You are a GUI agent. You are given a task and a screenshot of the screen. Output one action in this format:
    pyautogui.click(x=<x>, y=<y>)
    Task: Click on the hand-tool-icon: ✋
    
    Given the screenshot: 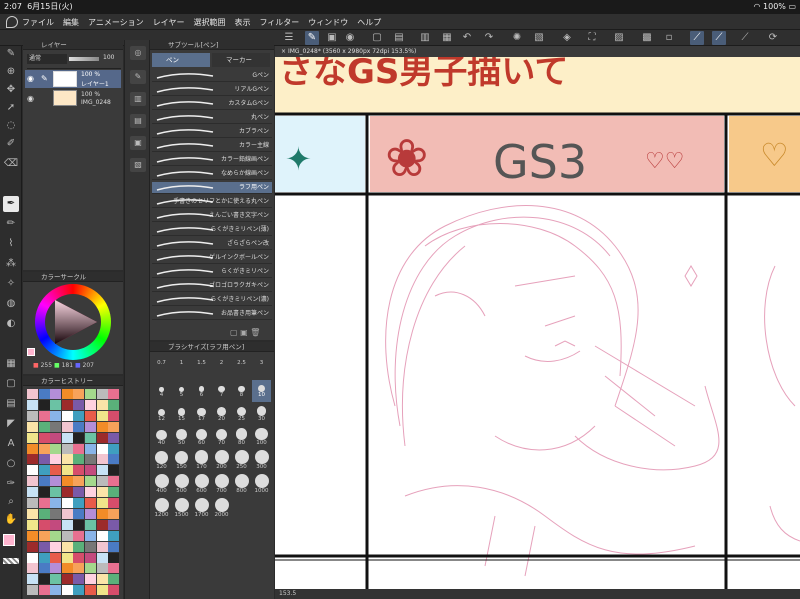 What is the action you would take?
    pyautogui.click(x=11, y=520)
    